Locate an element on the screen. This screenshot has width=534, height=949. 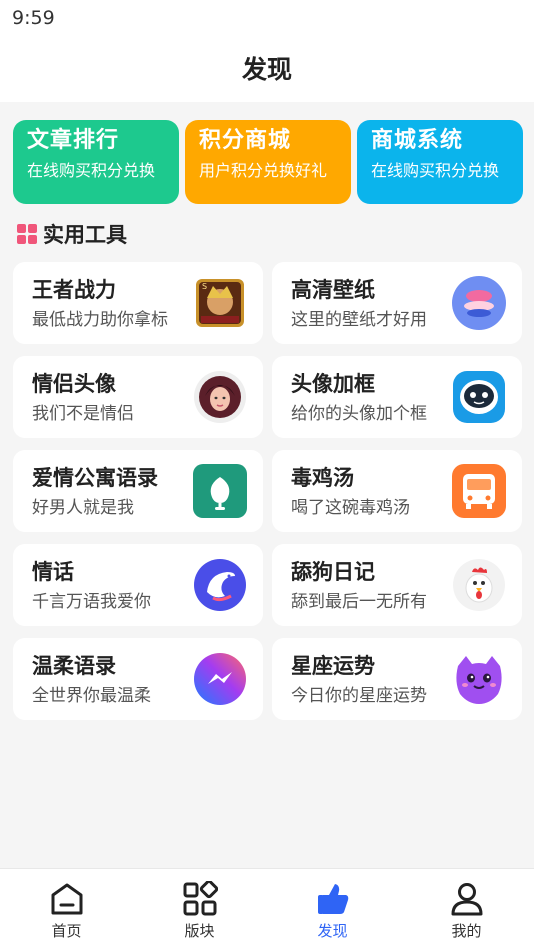
page-title: 发现 is located at coordinates (266, 69).